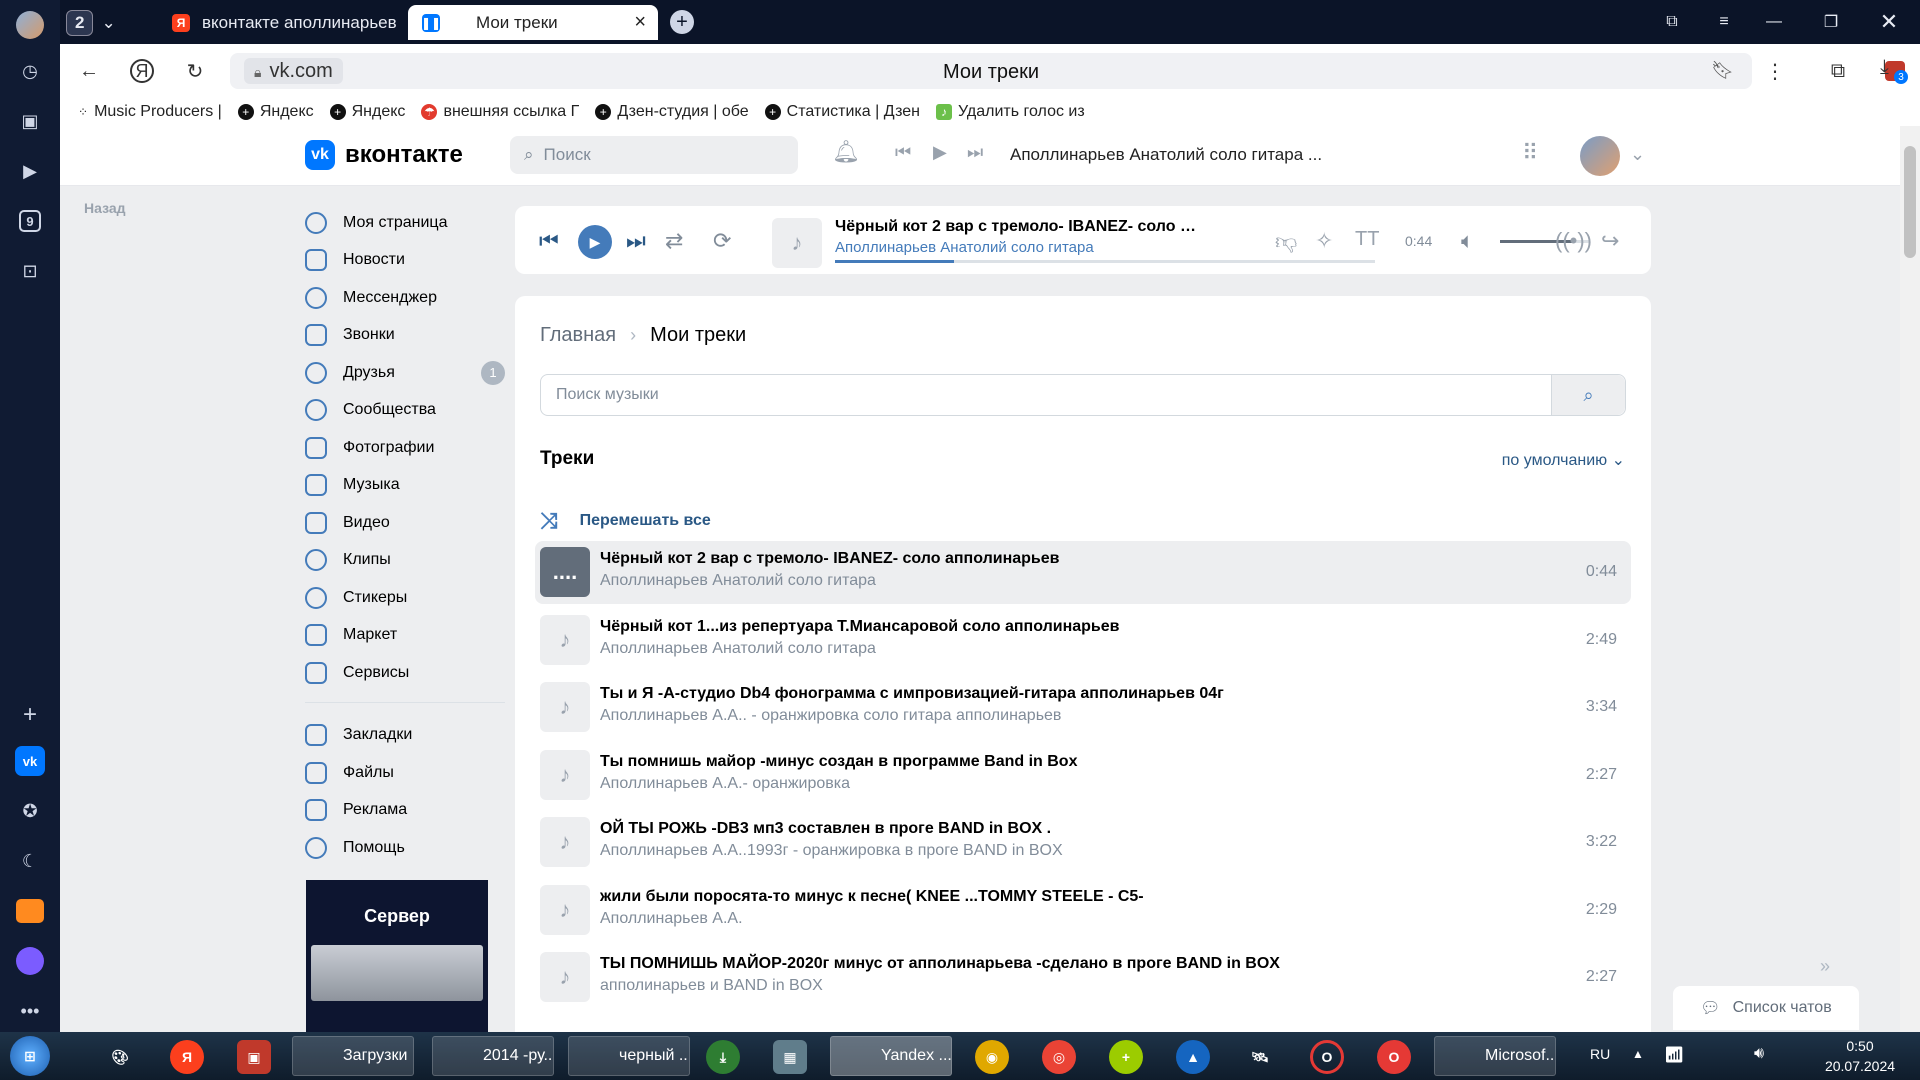 The height and width of the screenshot is (1080, 1920). Describe the element at coordinates (964, 247) in the screenshot. I see `player-artist: Аполлинарьев Анатолий соло гитара` at that location.